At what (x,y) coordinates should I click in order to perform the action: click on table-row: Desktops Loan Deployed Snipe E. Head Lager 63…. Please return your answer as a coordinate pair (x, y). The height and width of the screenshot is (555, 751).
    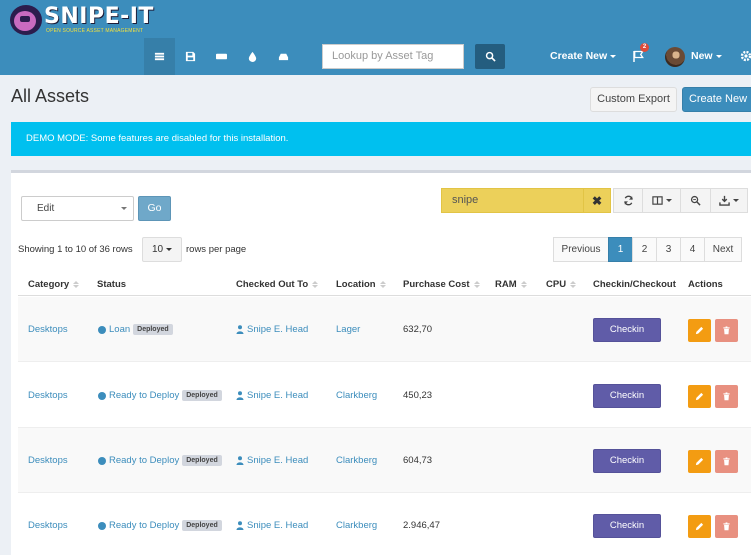
    Looking at the image, I should click on (384, 329).